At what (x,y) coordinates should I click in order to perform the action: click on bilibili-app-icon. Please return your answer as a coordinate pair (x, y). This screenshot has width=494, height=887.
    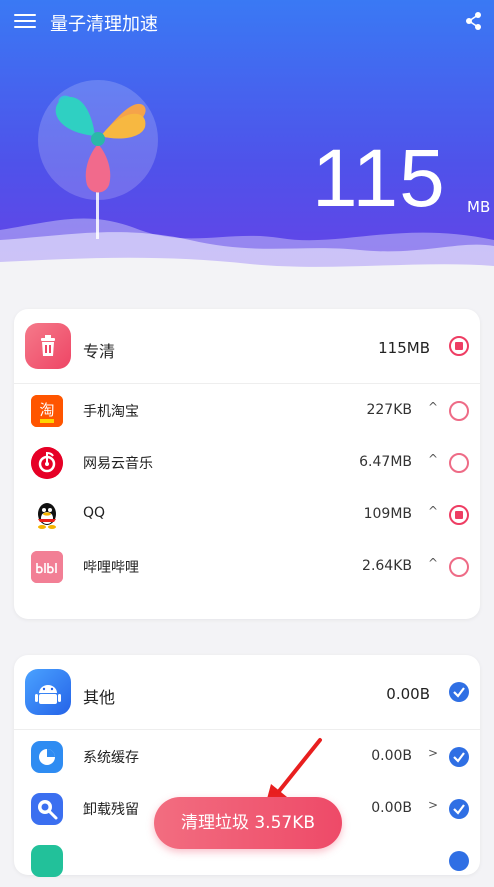
    Looking at the image, I should click on (47, 567).